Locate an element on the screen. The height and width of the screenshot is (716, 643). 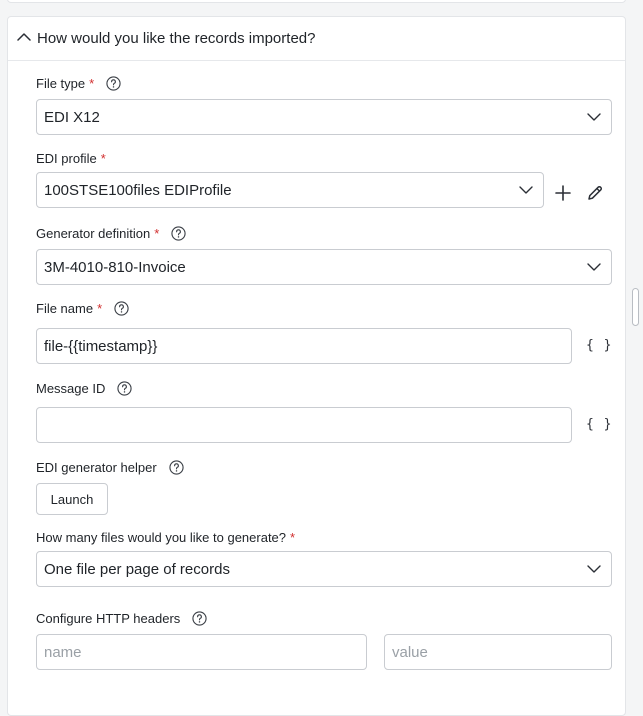
edi-generator-helper-label: EDI generator helper is located at coordinates (110, 467).